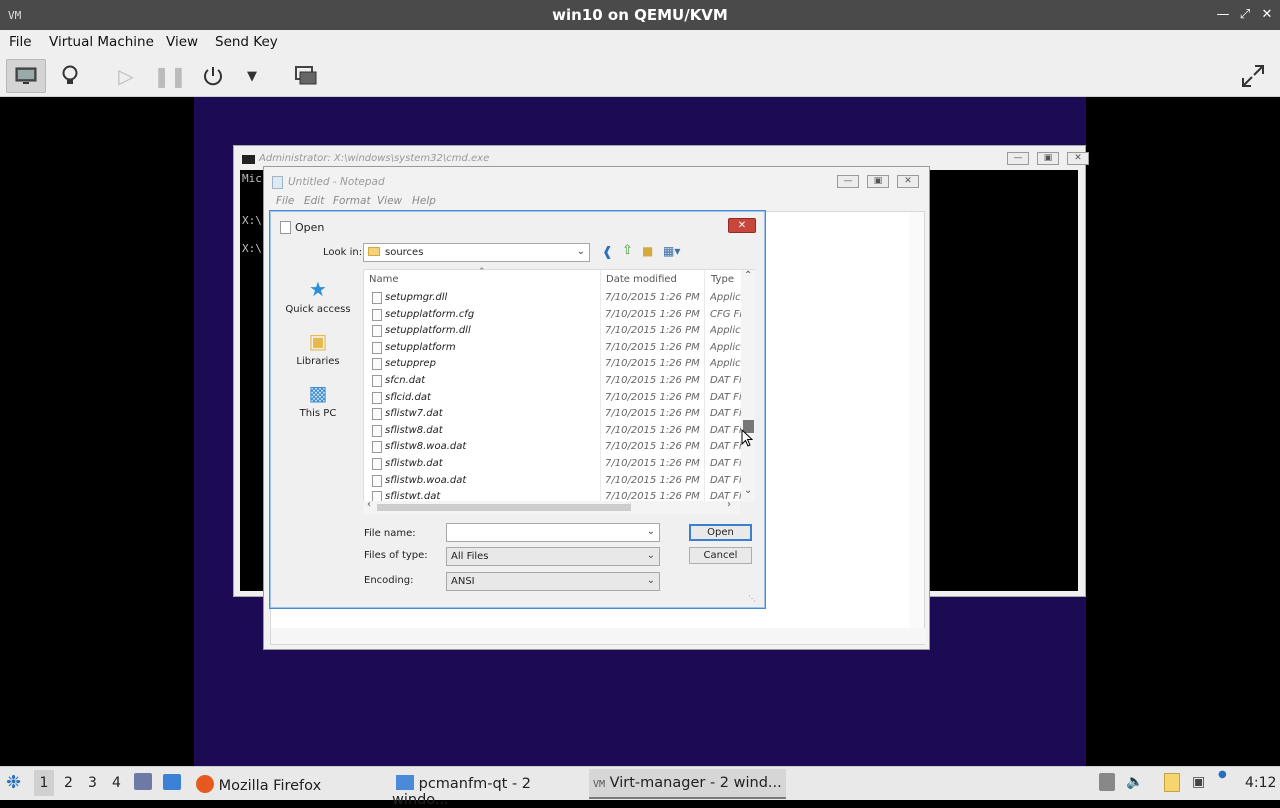  Describe the element at coordinates (170, 76) in the screenshot. I see `pause-icon: ❚❚` at that location.